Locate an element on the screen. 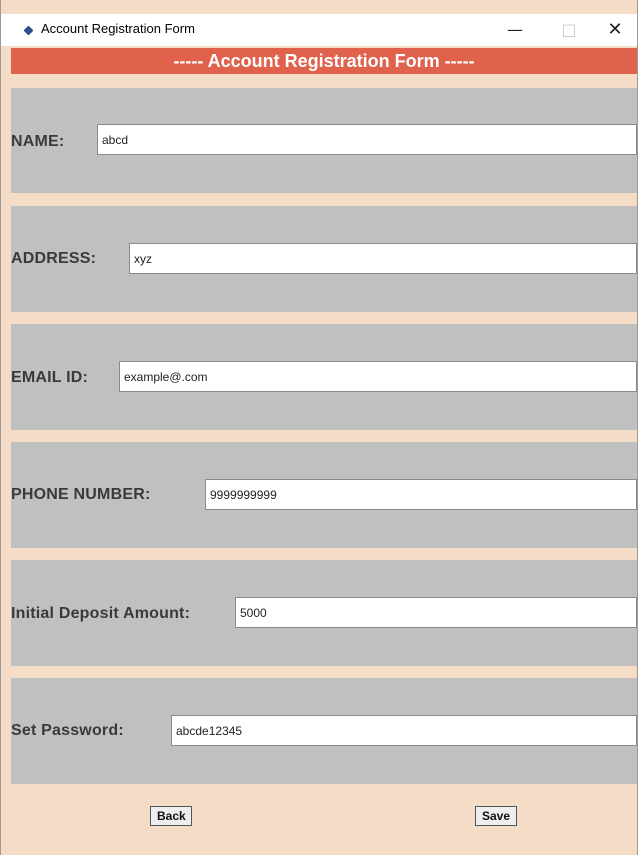  close-button: ✕ is located at coordinates (615, 30).